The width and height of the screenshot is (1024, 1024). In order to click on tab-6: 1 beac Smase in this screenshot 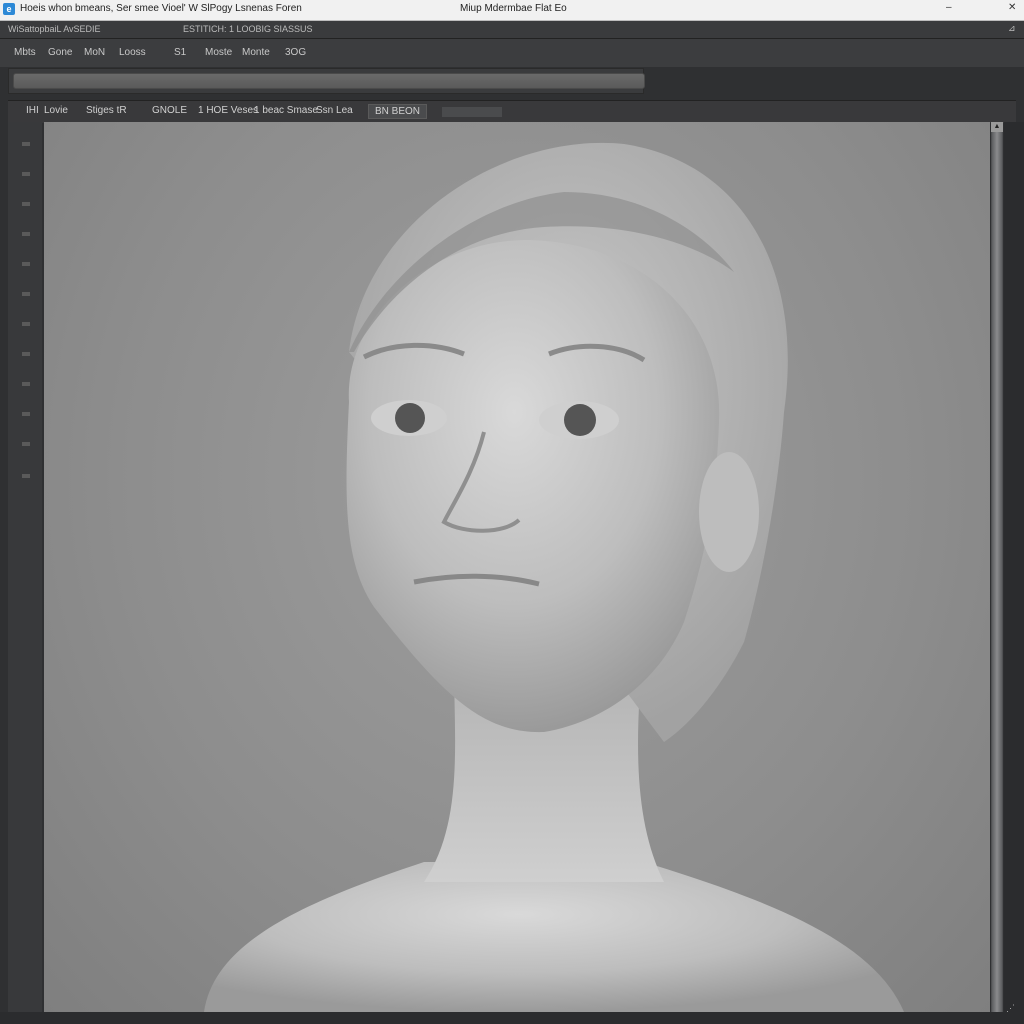, I will do `click(286, 110)`.